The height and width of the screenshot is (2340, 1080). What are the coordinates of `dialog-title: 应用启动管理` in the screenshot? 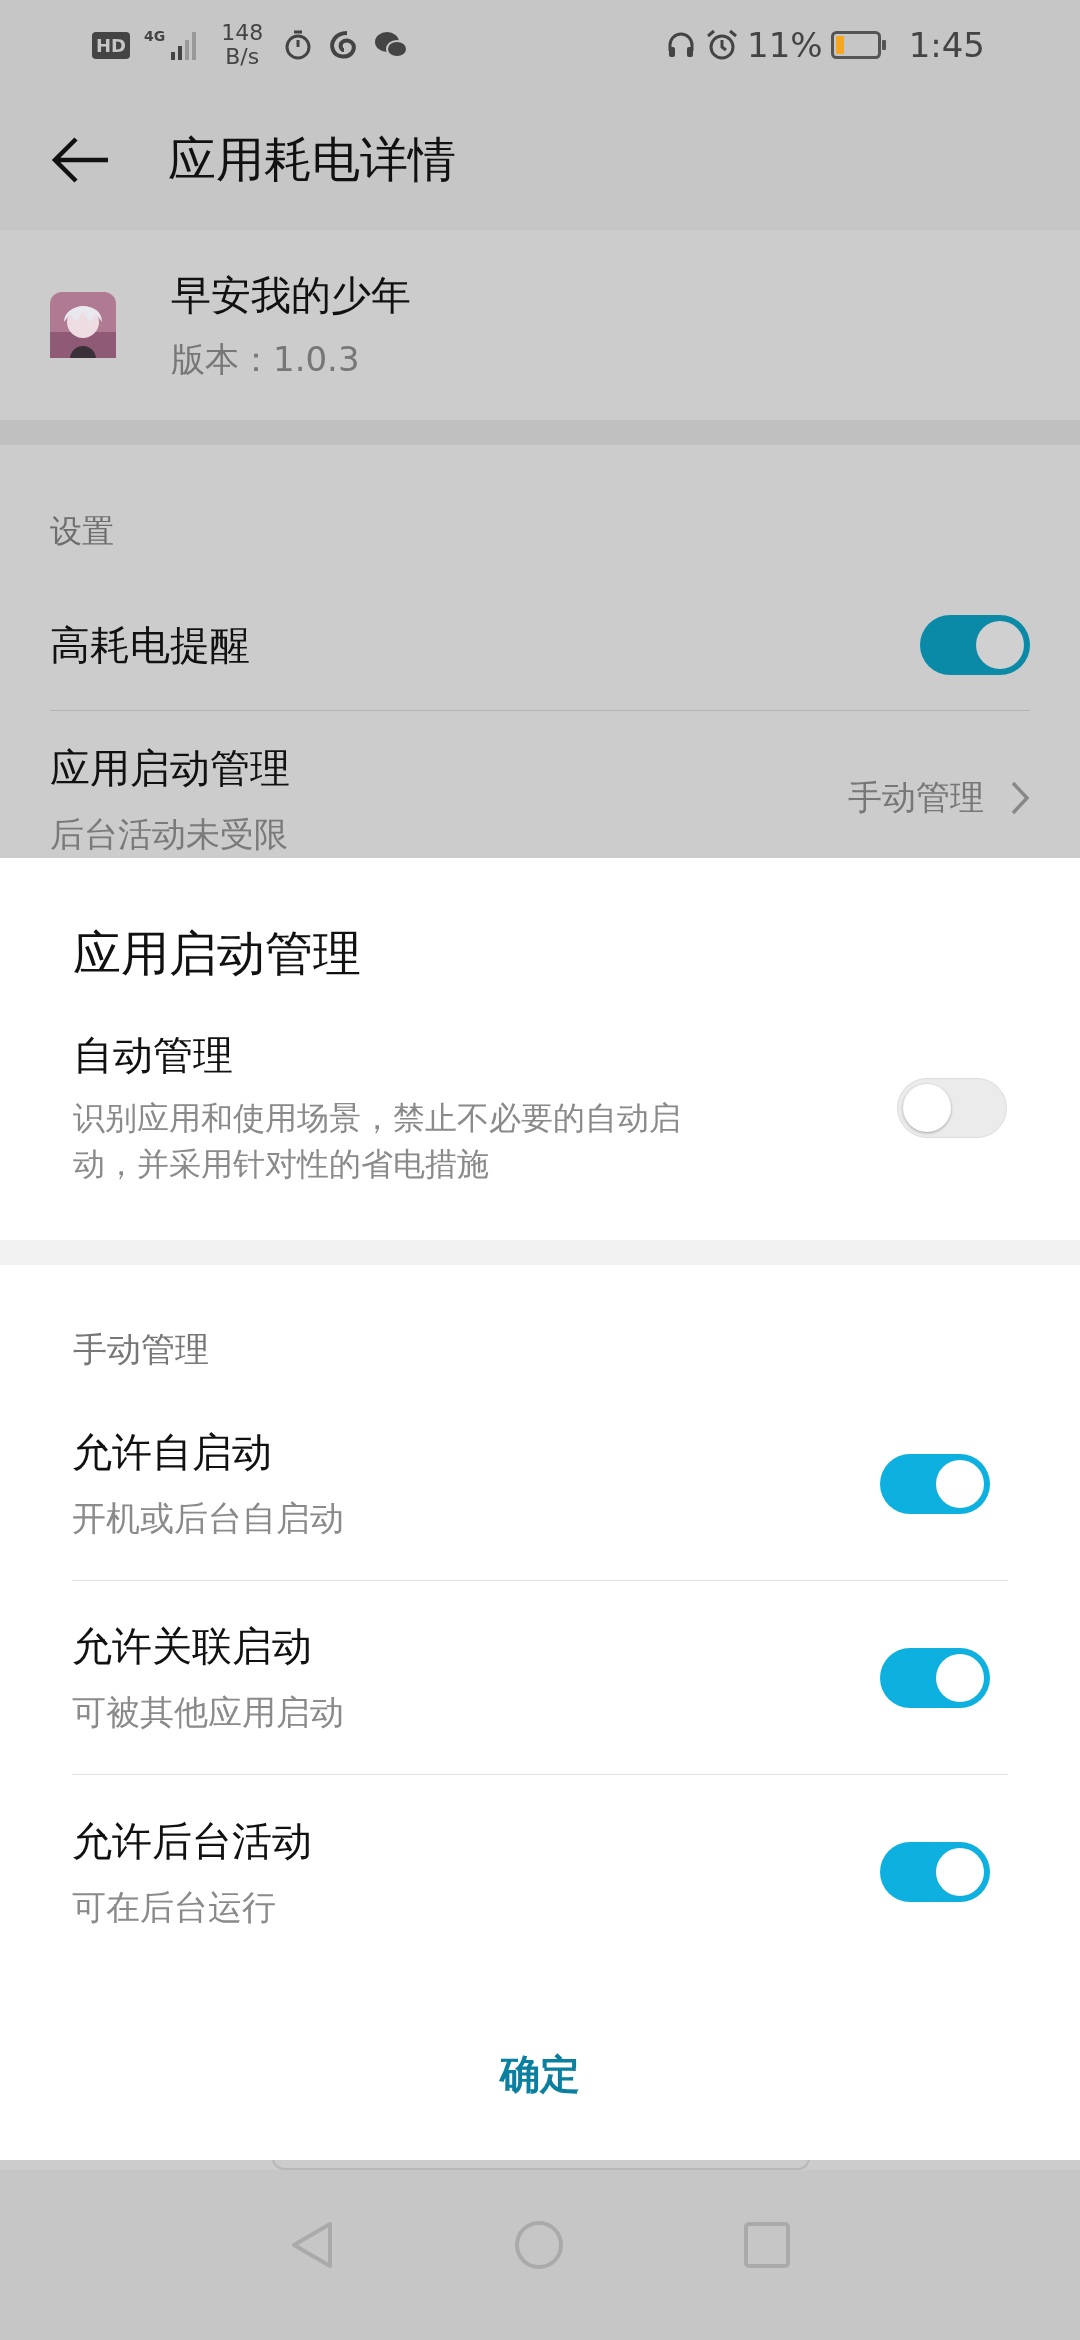 It's located at (217, 953).